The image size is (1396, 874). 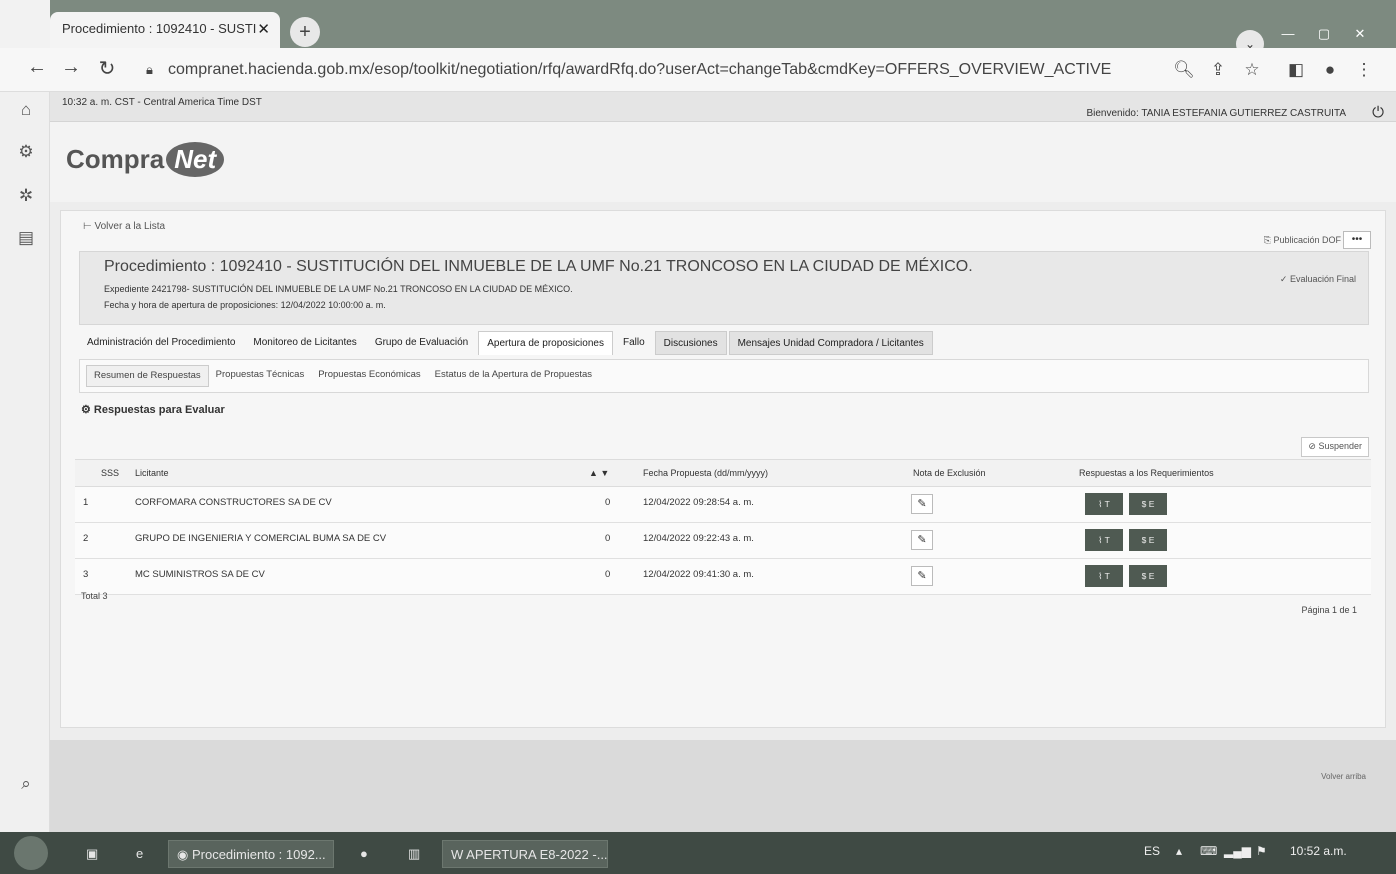 What do you see at coordinates (705, 473) in the screenshot?
I see `col-fecha: Fecha Propuesta (dd/mm/yyyy)` at bounding box center [705, 473].